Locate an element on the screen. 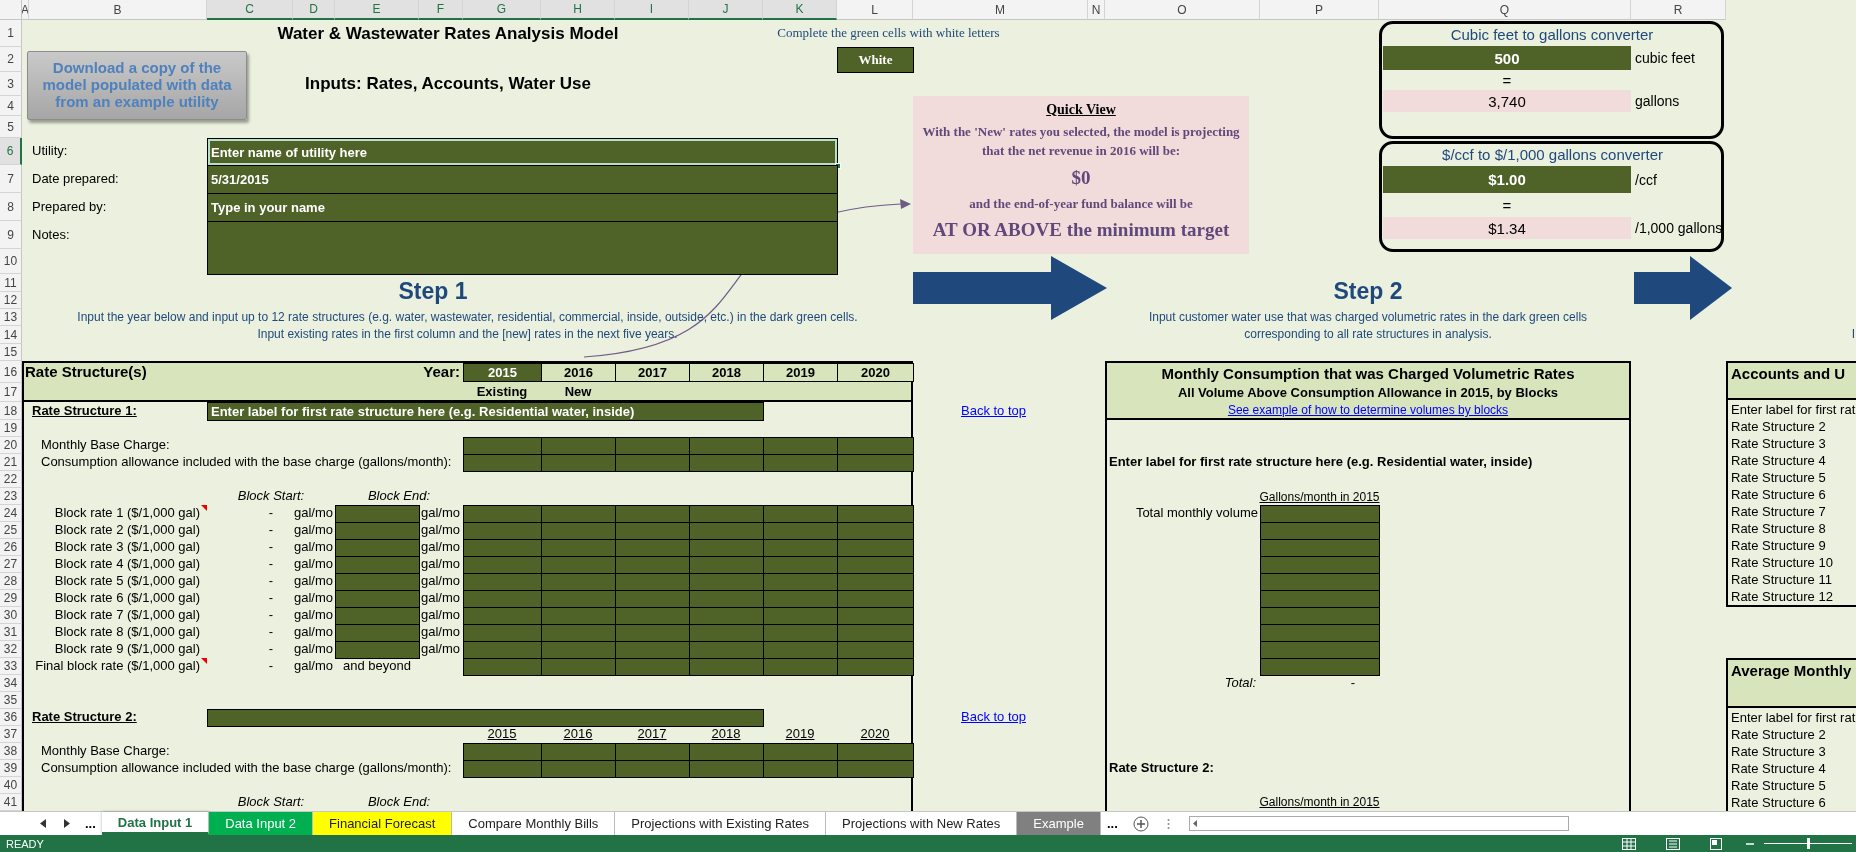  column-header: R is located at coordinates (1678, 10).